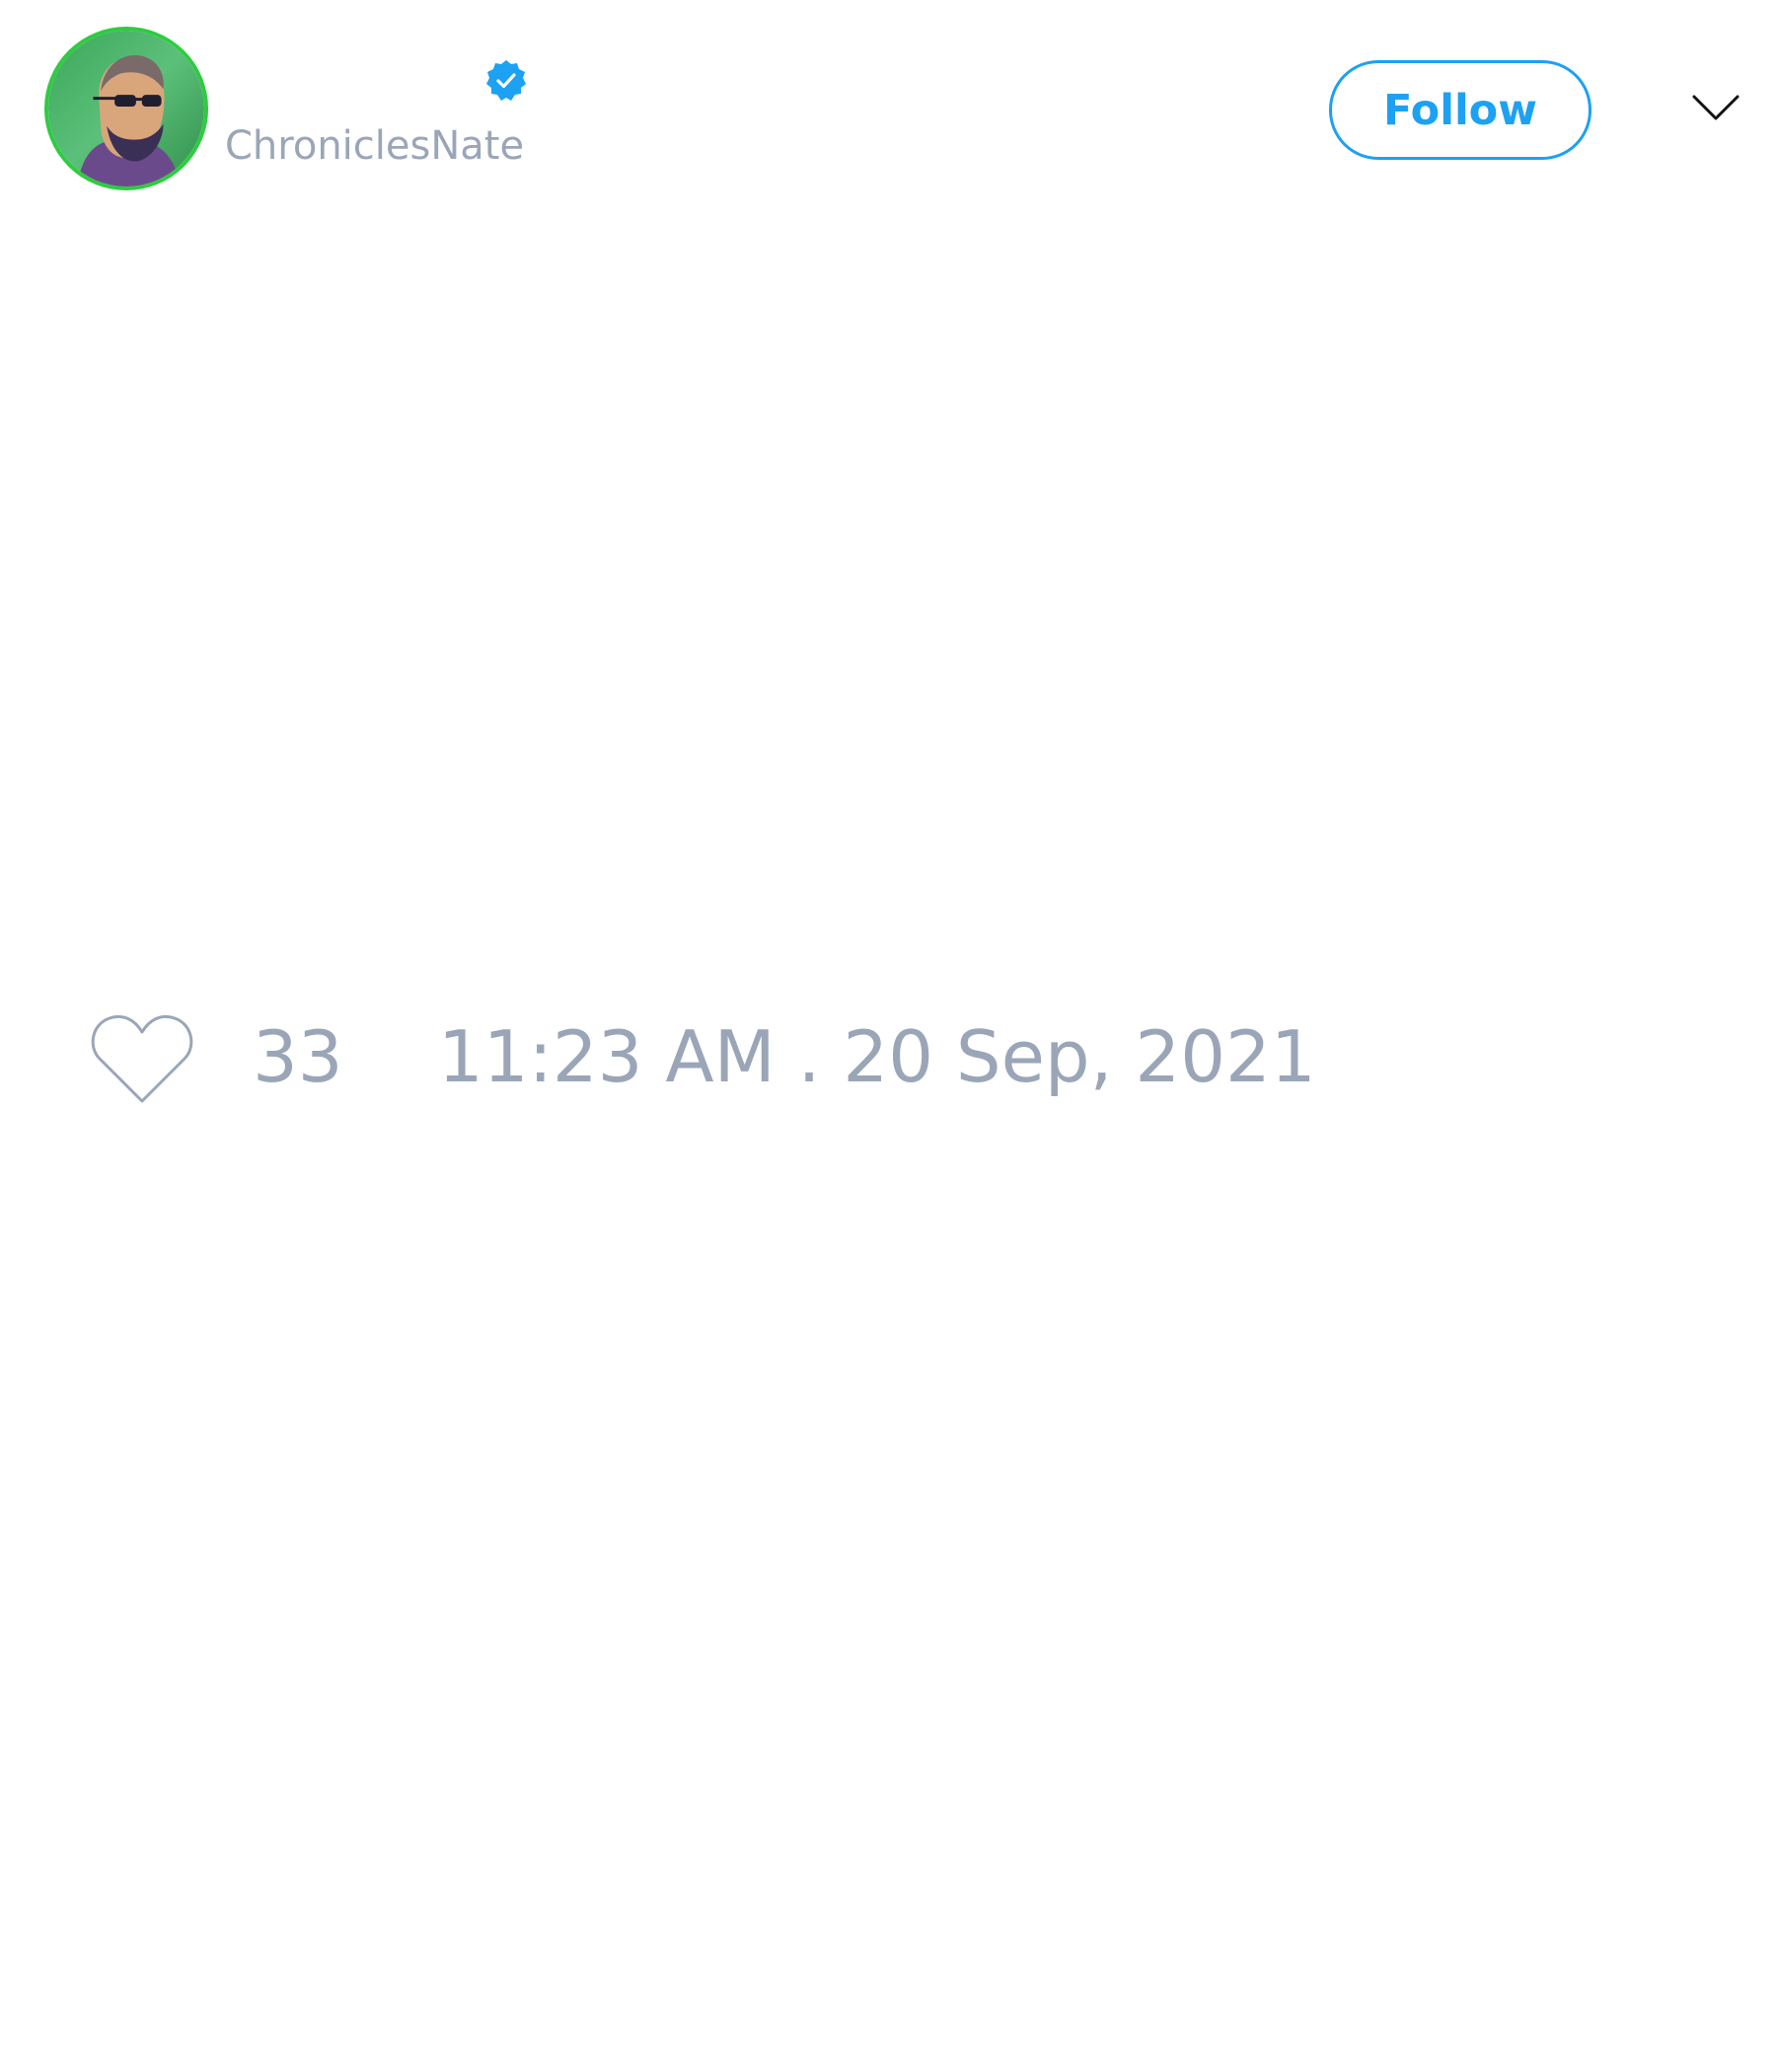 Image resolution: width=1776 pixels, height=2072 pixels. Describe the element at coordinates (1460, 110) in the screenshot. I see `follow-button: Follow` at that location.